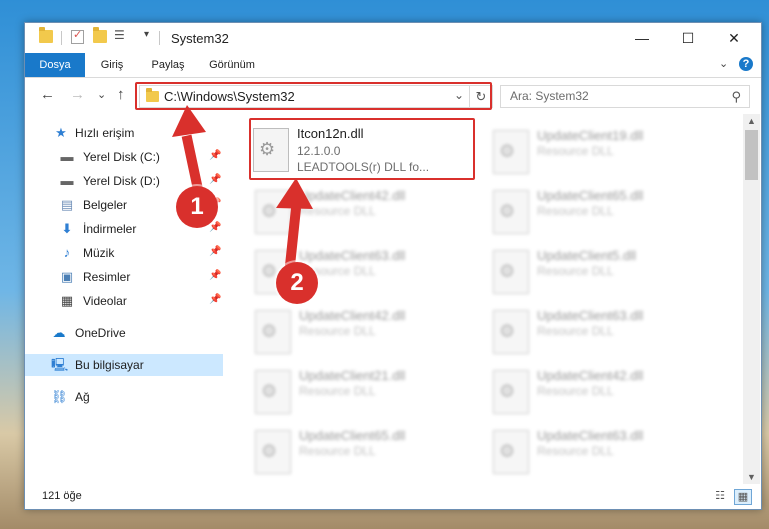  I want to click on sidebar-item-local-disk-c: ▬ Yerel Disk (C:) 📌, so click(124, 157).